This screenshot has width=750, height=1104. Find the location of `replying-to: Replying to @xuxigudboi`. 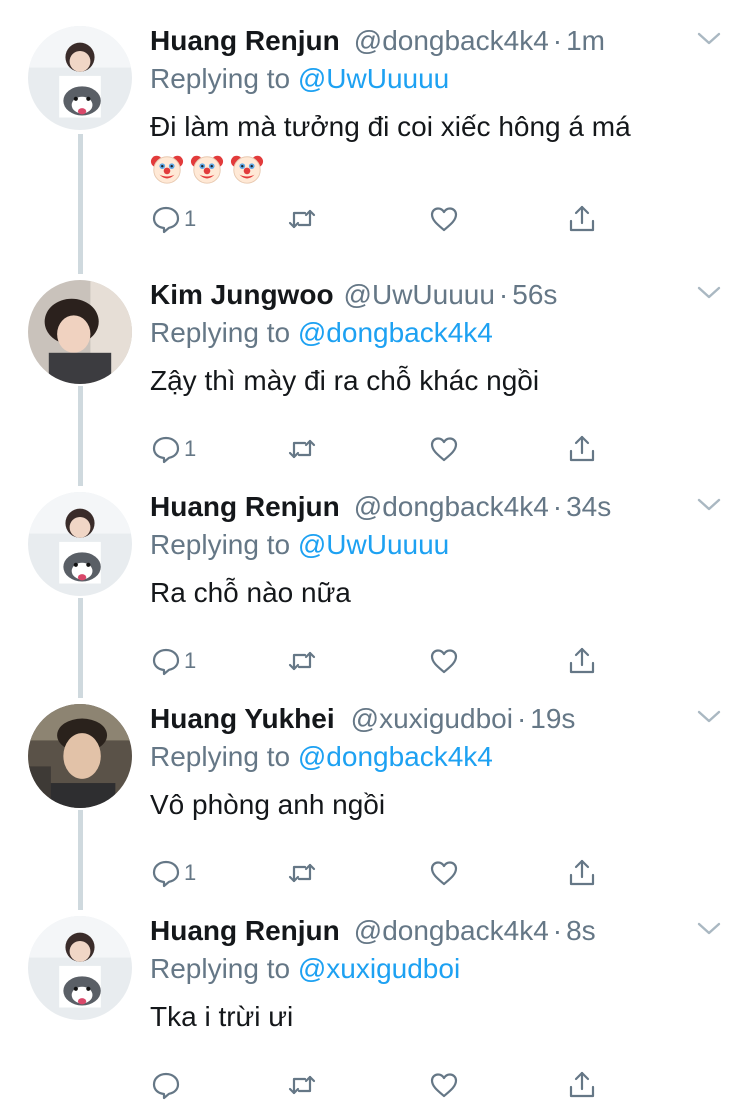

replying-to: Replying to @xuxigudboi is located at coordinates (305, 969).